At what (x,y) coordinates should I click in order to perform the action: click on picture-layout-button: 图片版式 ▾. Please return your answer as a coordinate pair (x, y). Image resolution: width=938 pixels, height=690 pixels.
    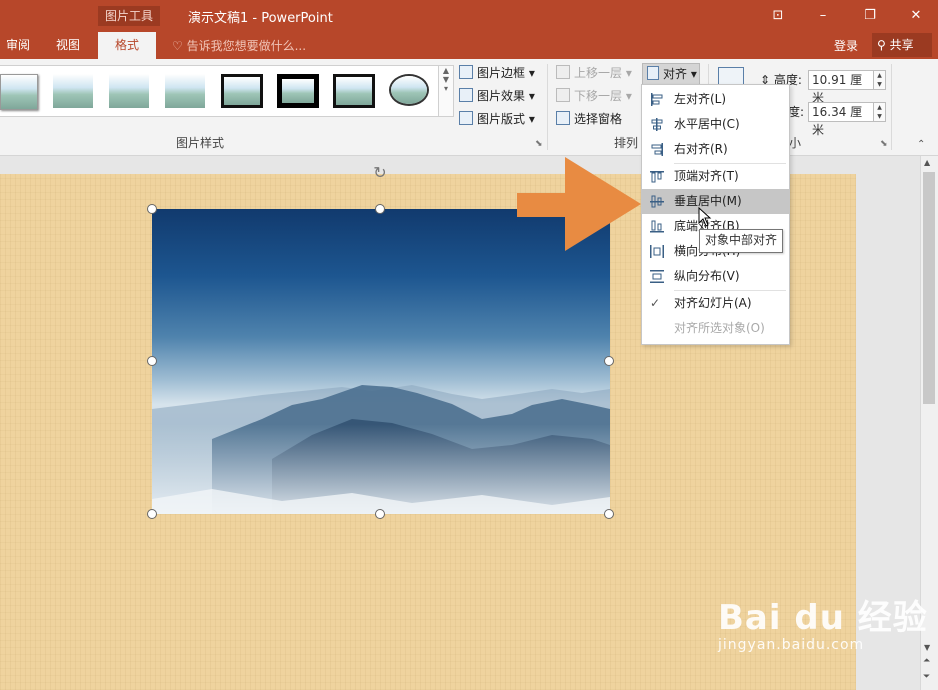
    Looking at the image, I should click on (497, 119).